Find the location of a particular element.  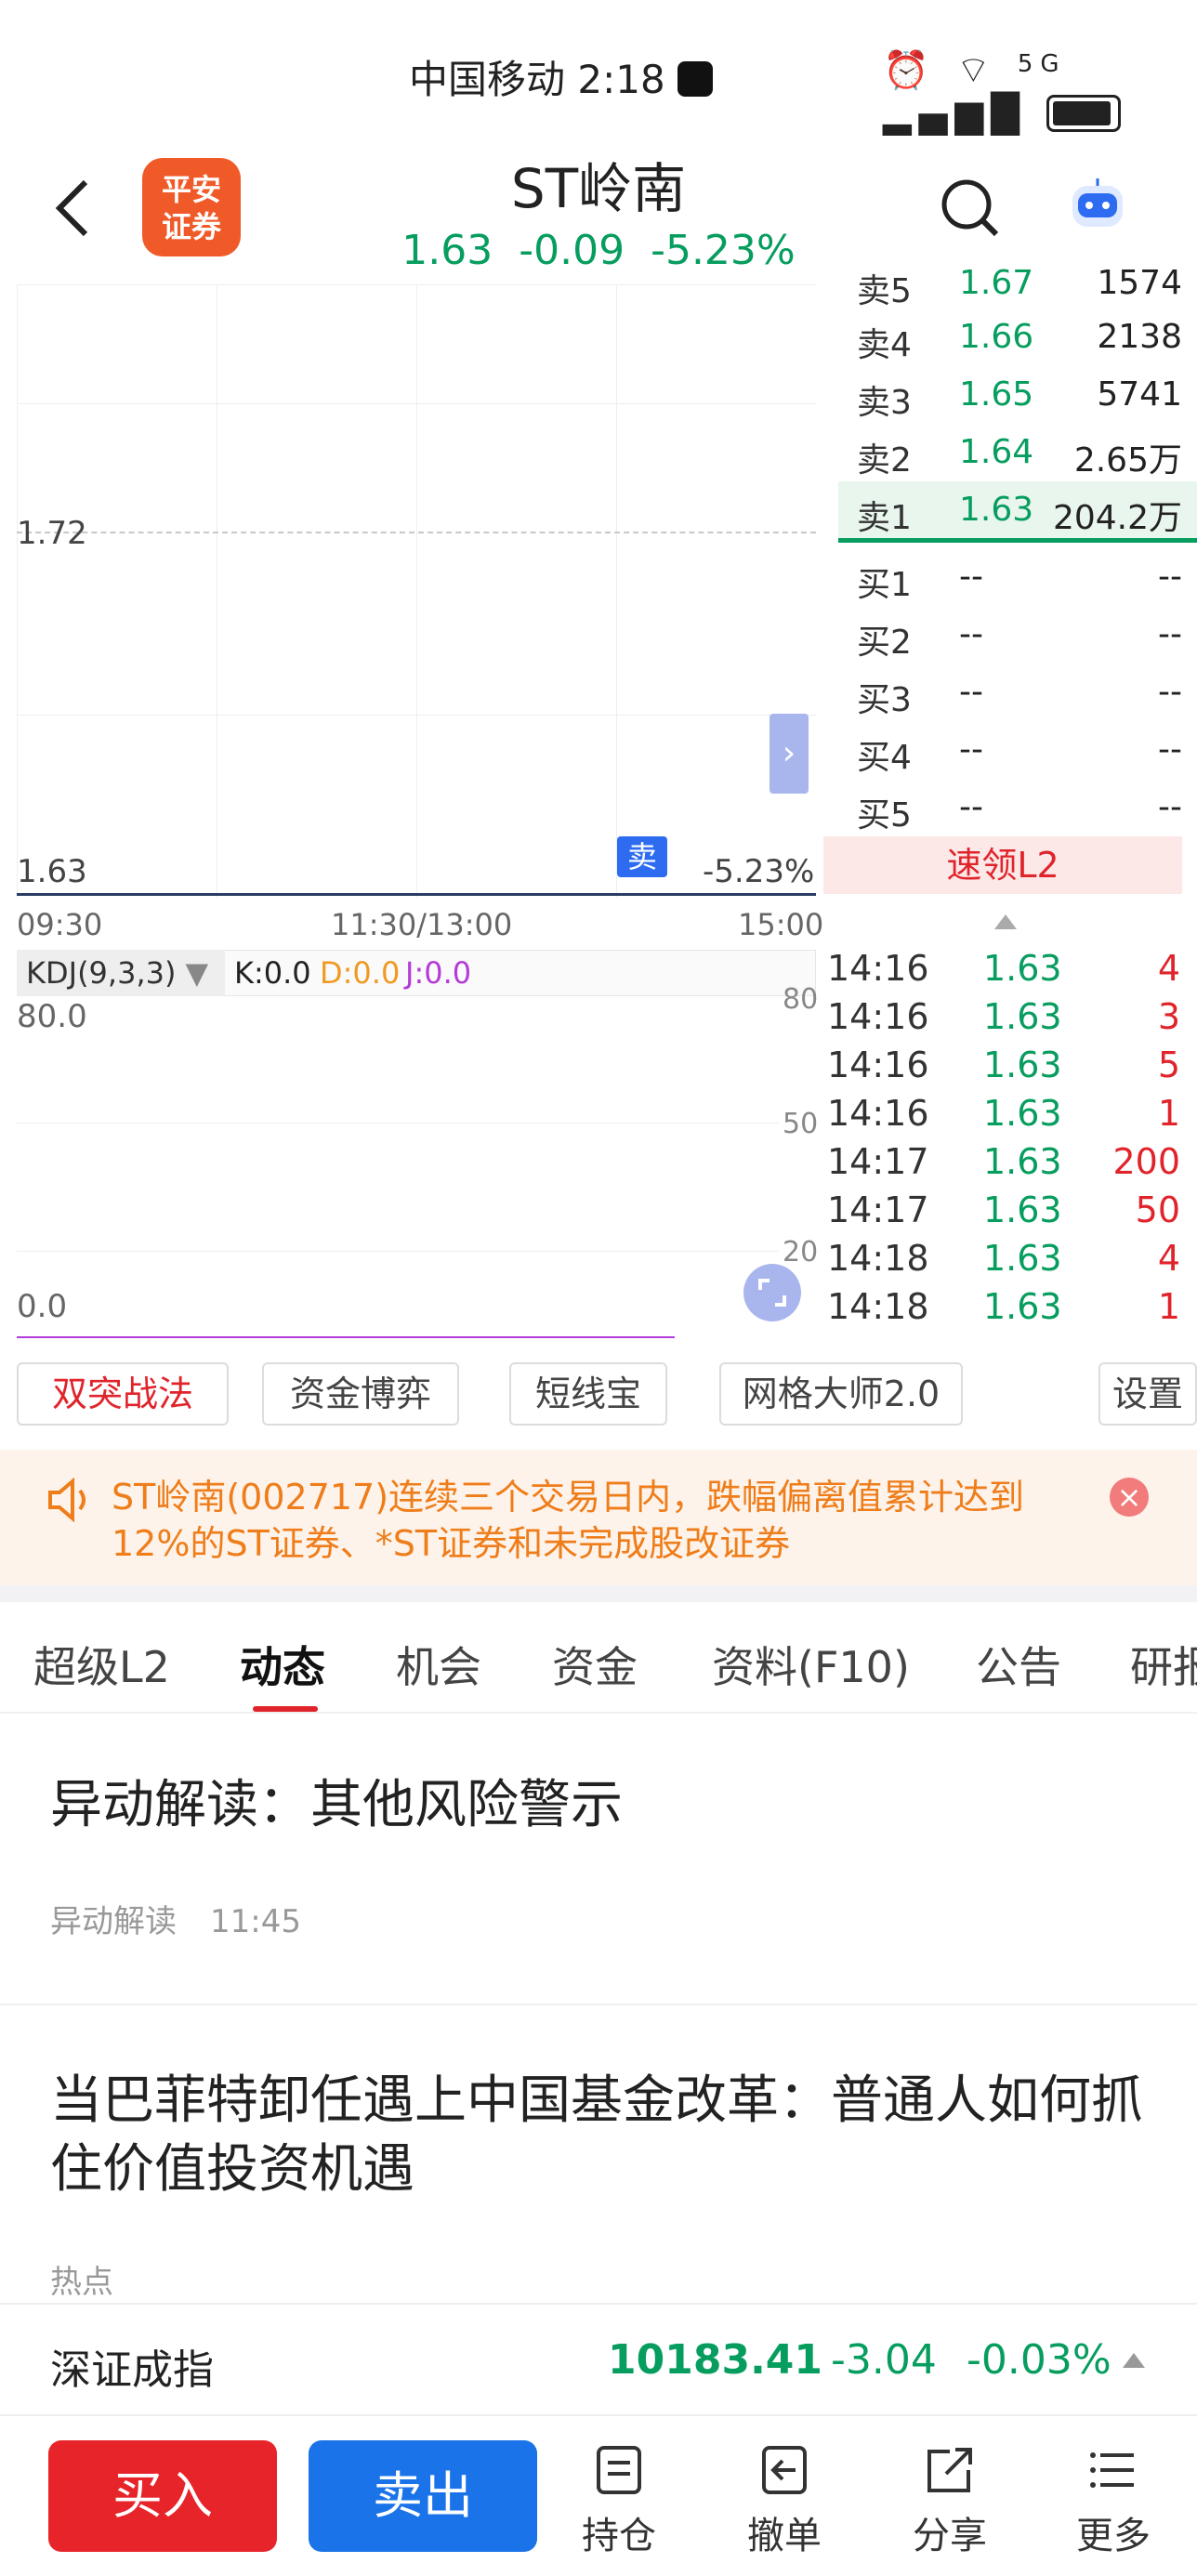

bottom-action-bar: 买入 卖出 持仓 撤单 分享 更多 is located at coordinates (598, 2496).